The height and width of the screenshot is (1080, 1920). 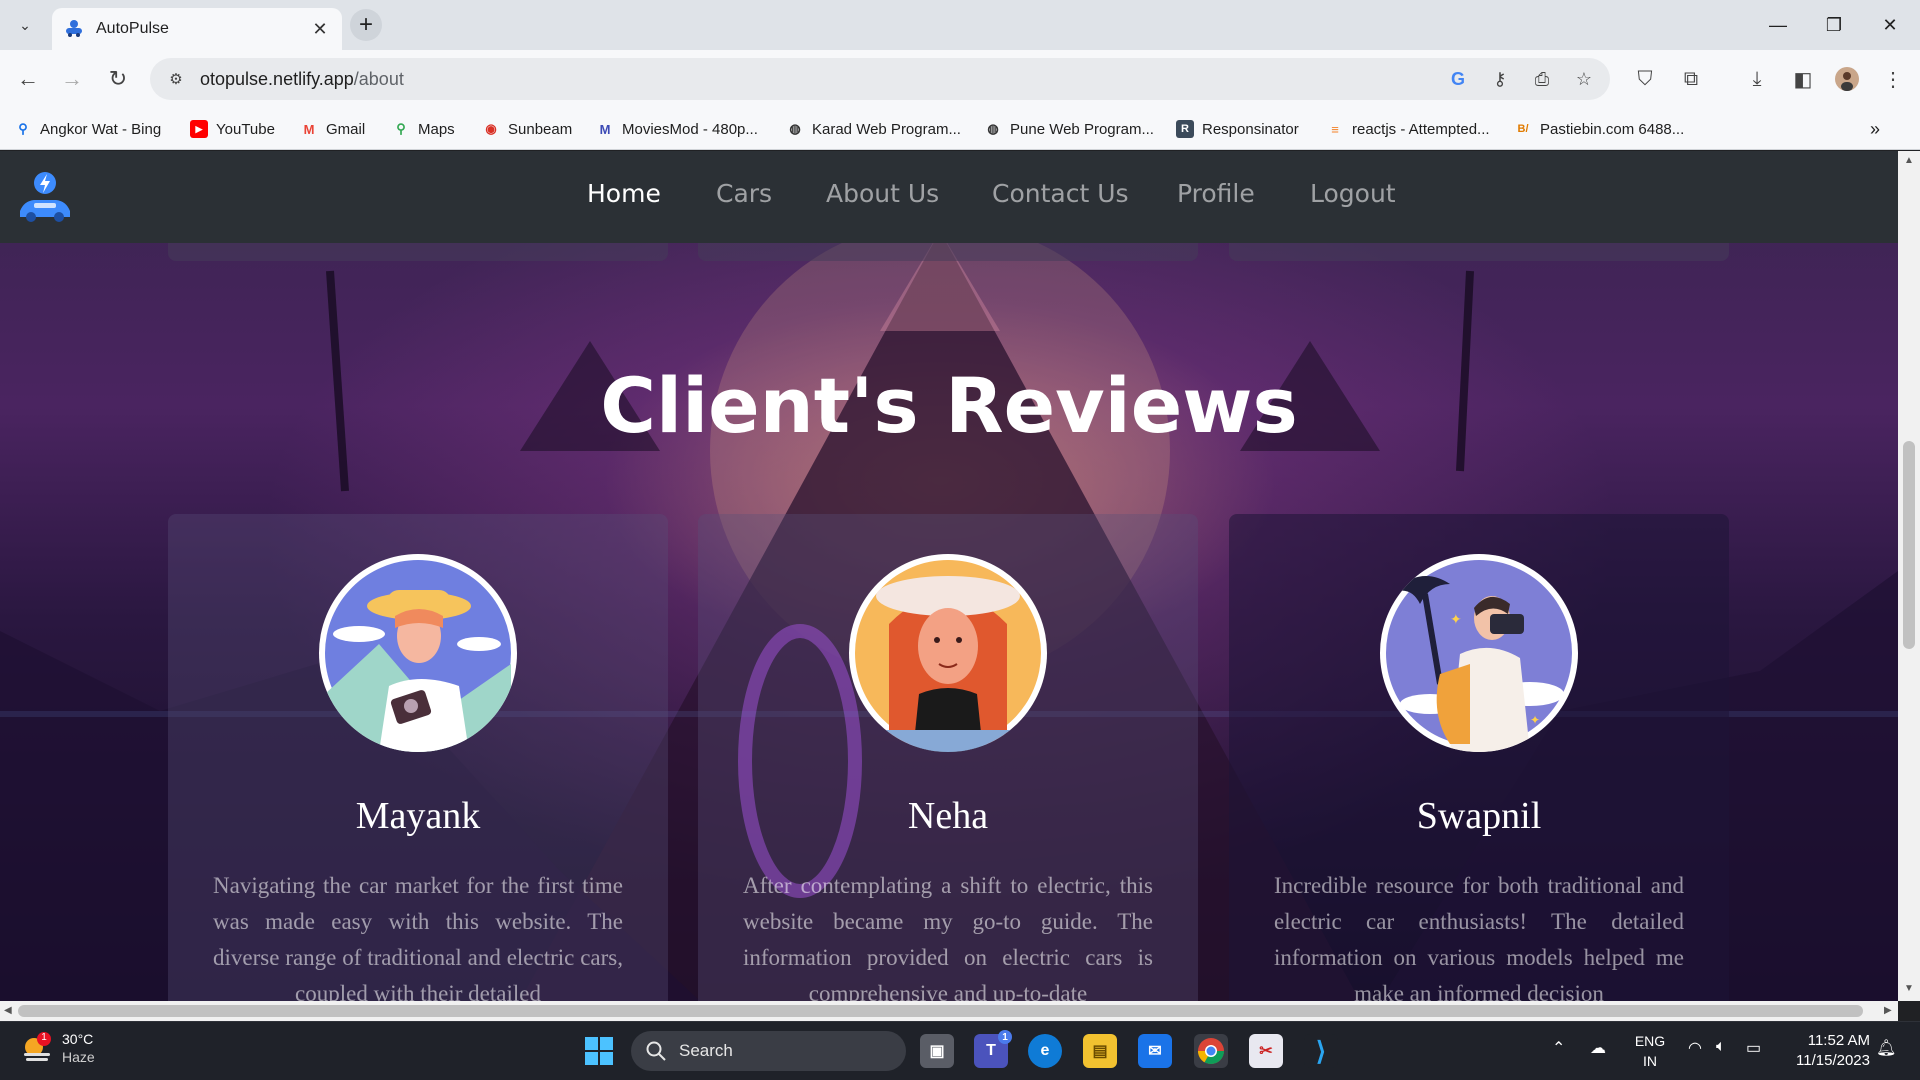 I want to click on forward-button: →, so click(x=72, y=79).